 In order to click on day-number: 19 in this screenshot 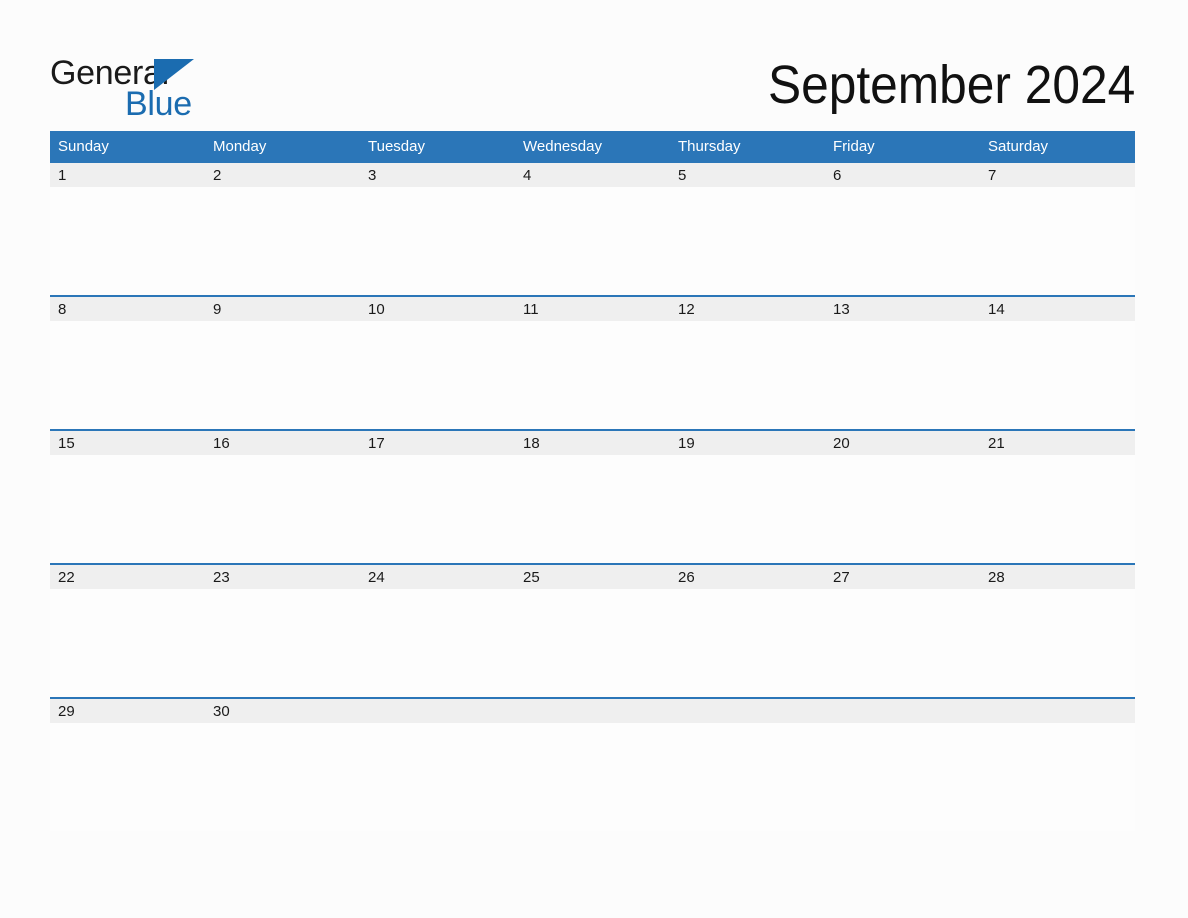, I will do `click(747, 443)`.